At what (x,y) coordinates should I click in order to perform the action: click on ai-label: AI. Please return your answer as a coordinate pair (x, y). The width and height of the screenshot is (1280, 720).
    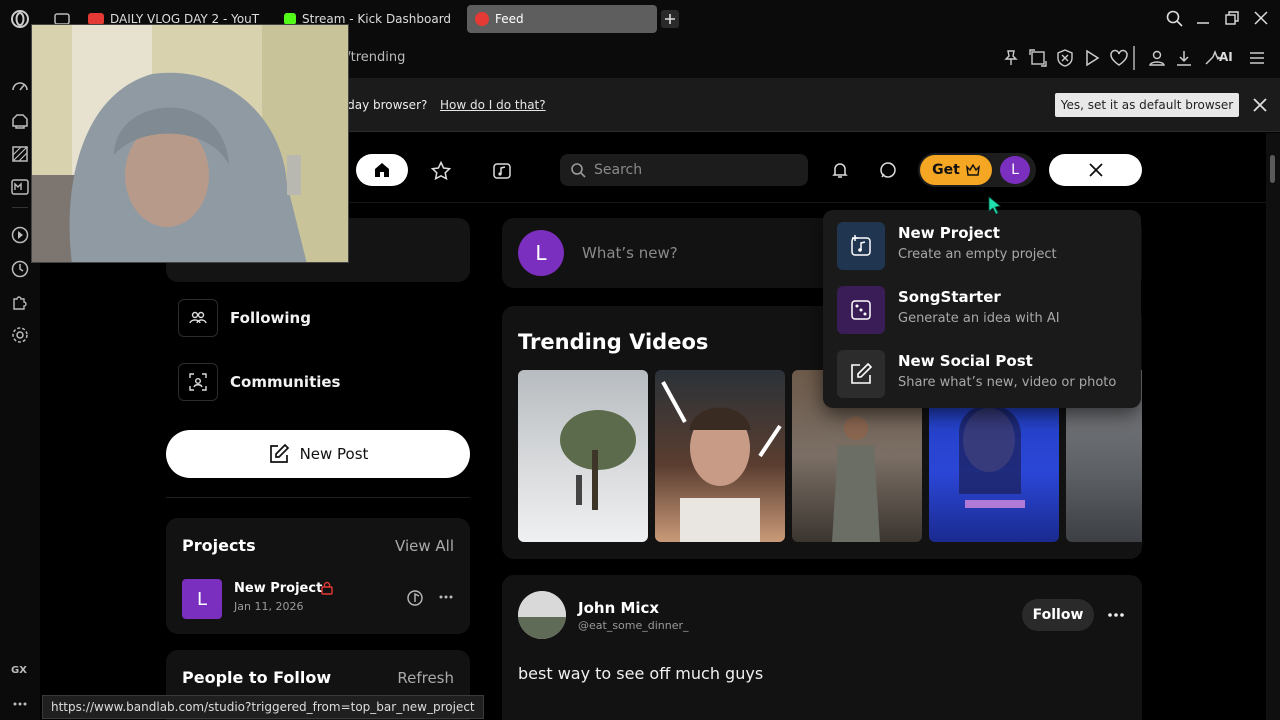
    Looking at the image, I should click on (1226, 57).